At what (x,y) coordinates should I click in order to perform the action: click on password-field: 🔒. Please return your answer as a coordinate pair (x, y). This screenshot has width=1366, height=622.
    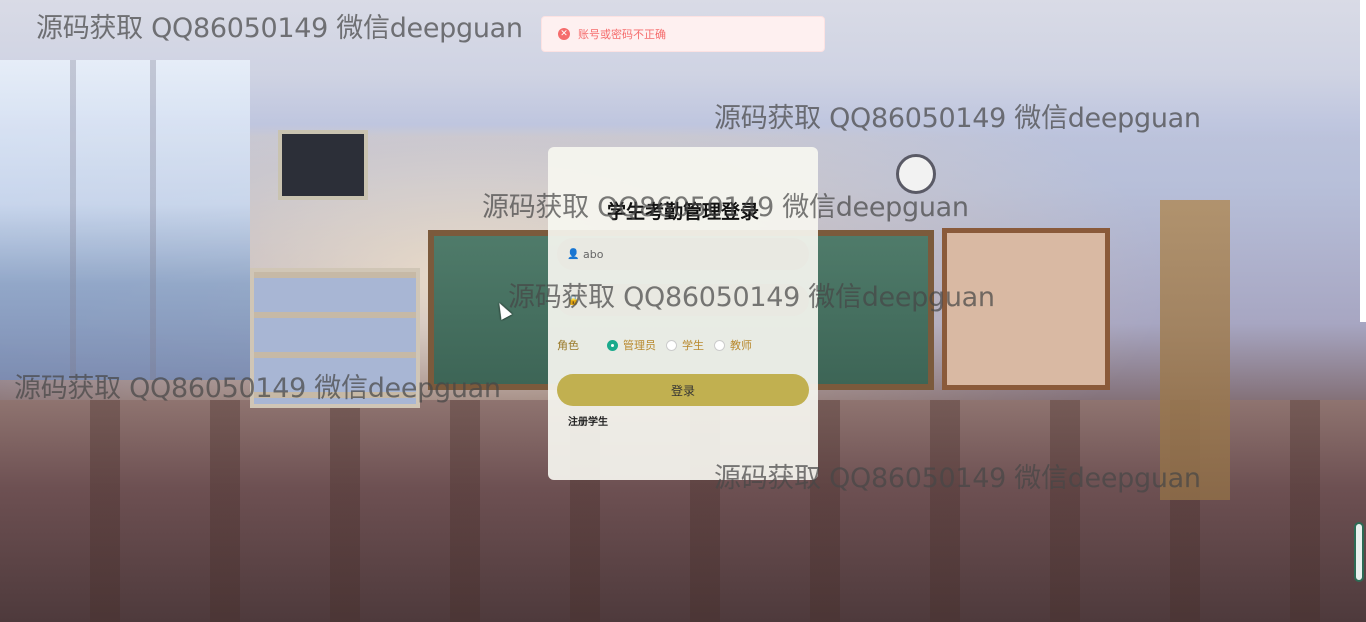
    Looking at the image, I should click on (683, 300).